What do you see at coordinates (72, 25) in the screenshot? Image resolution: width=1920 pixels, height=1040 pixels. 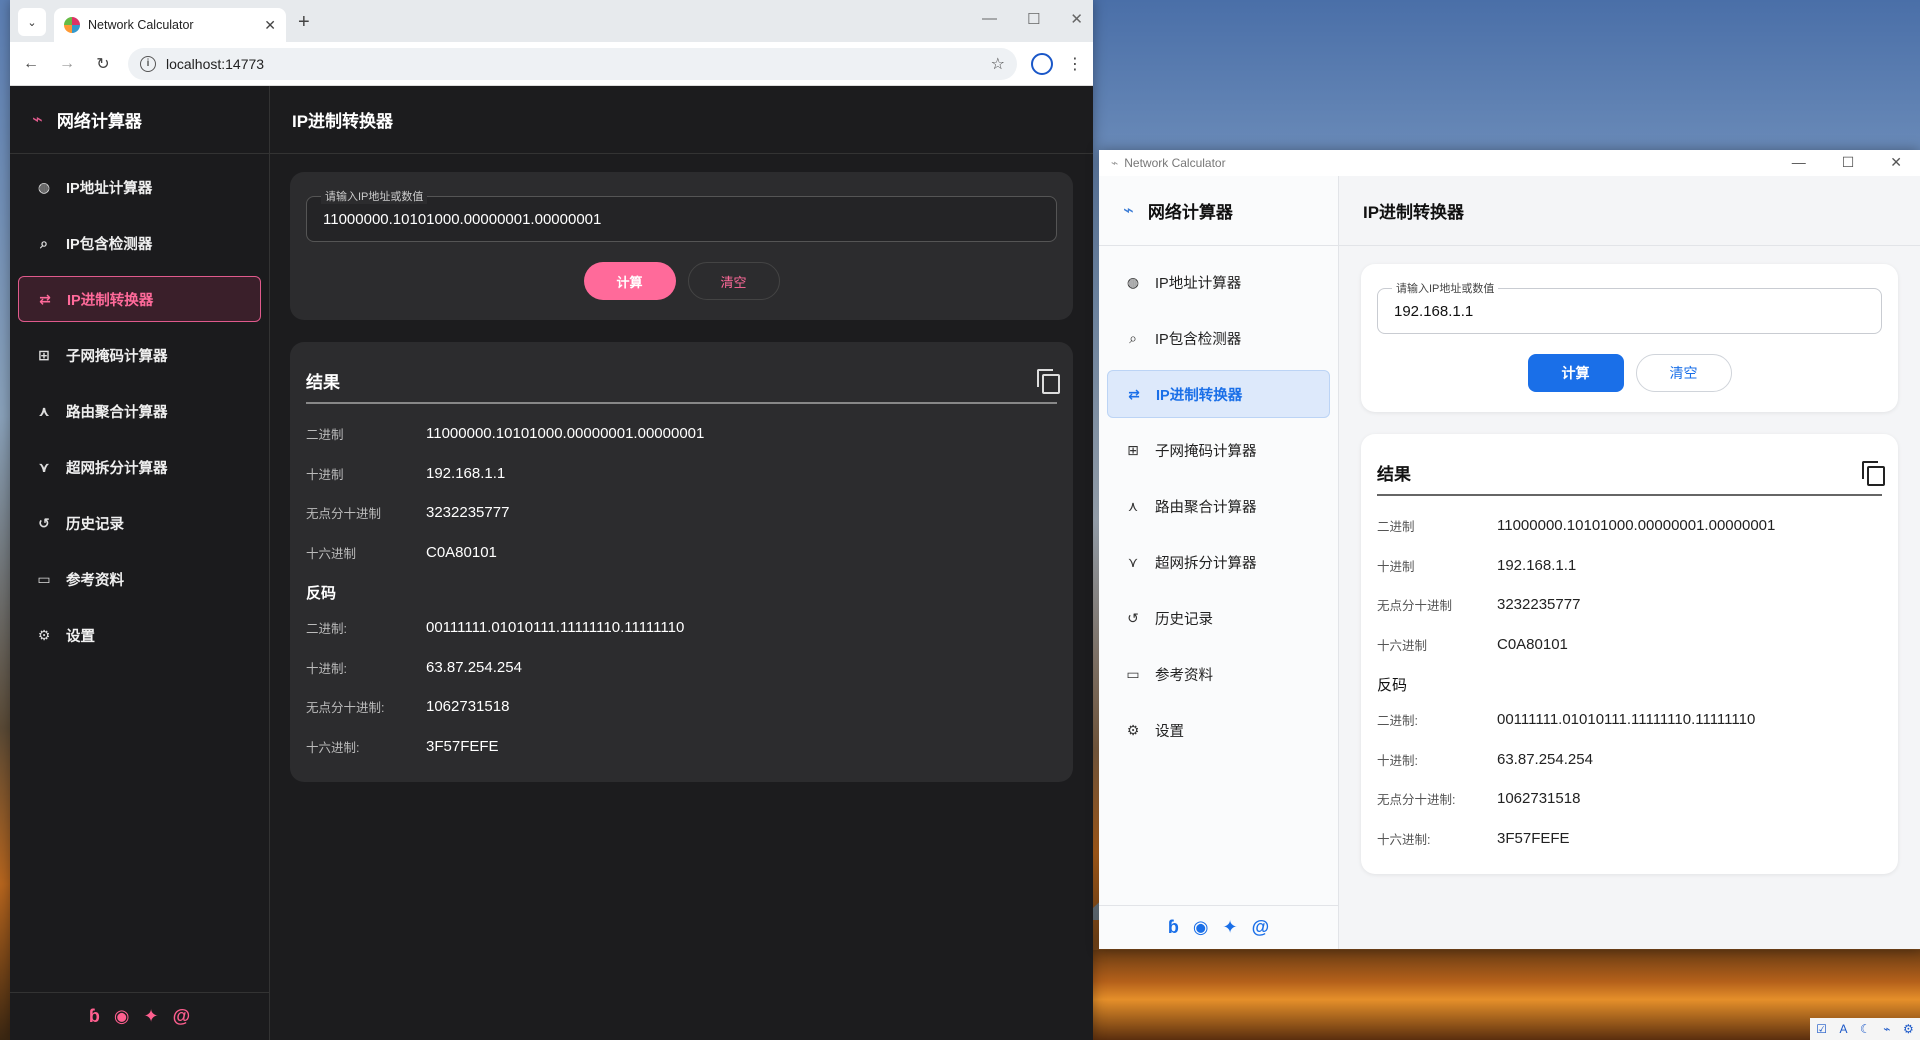 I see `favicon-icon` at bounding box center [72, 25].